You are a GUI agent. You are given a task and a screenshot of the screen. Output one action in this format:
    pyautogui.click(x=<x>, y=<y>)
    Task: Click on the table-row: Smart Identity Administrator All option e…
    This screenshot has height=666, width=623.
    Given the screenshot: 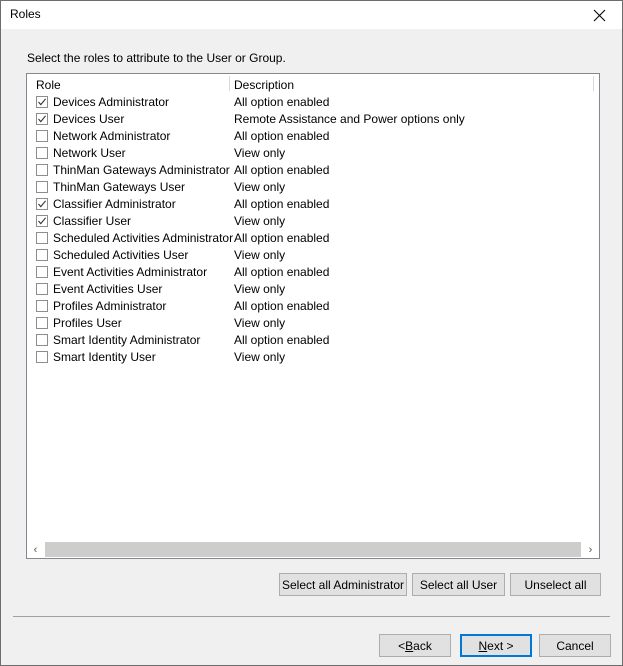 What is the action you would take?
    pyautogui.click(x=313, y=340)
    